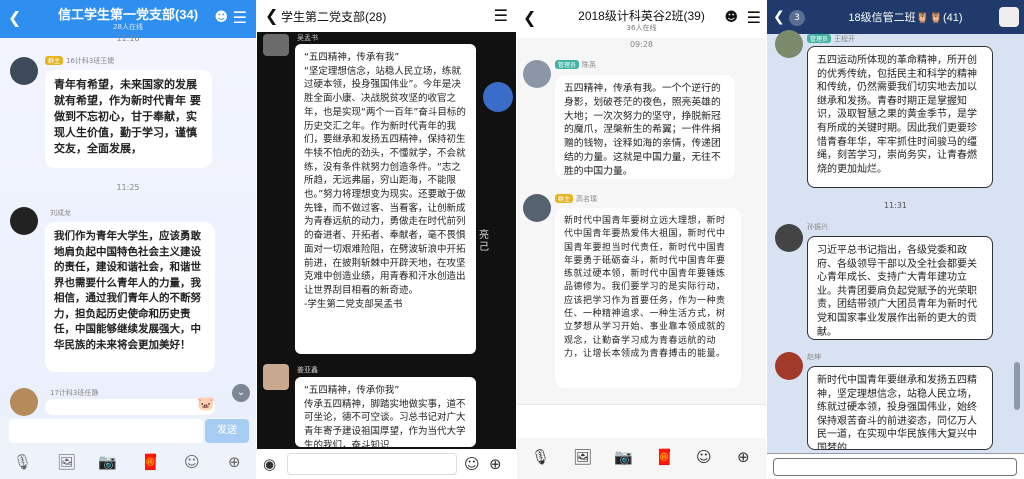 This screenshot has height=479, width=1024. I want to click on input-bar: ◉ ☺ ⊕, so click(386, 464).